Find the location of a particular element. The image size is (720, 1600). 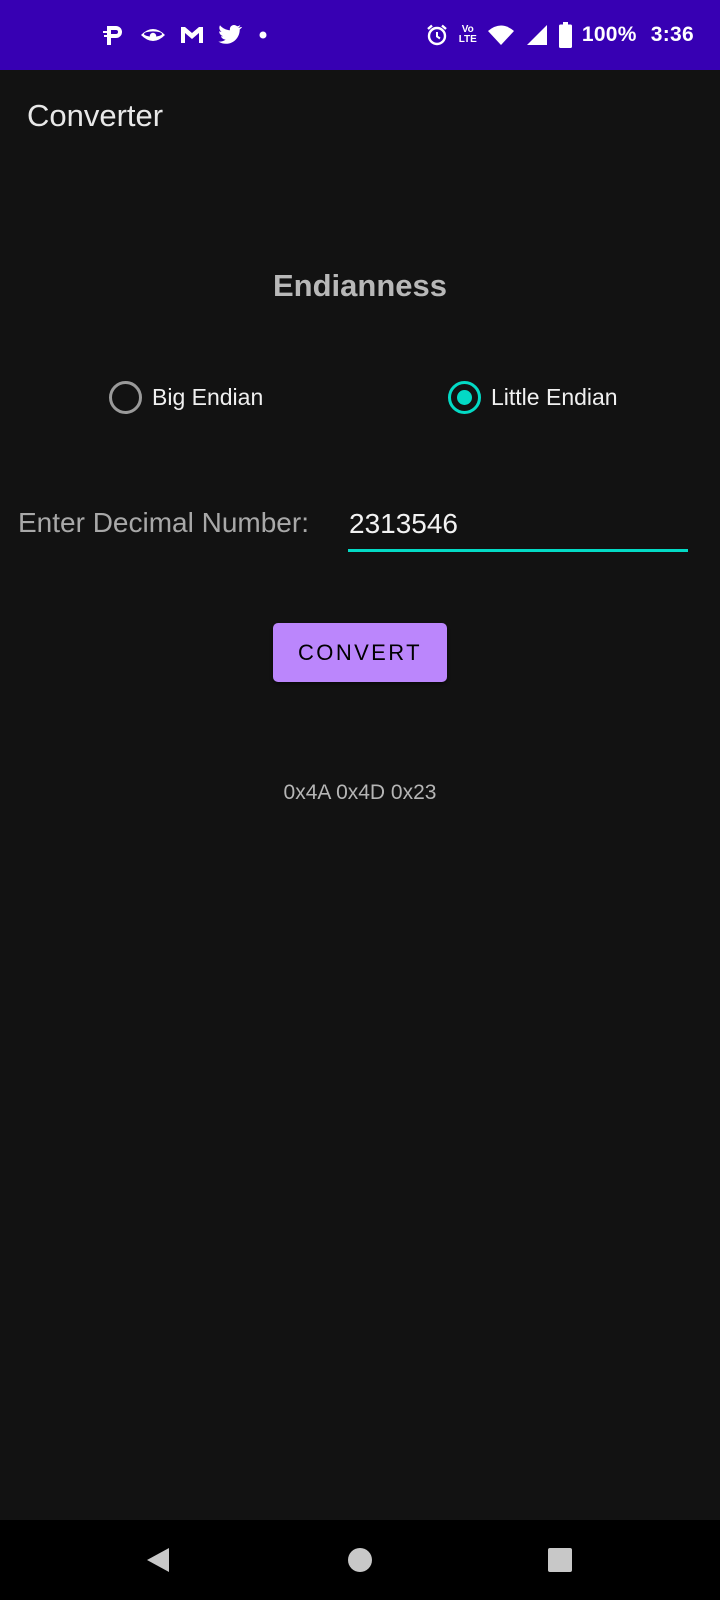

radio-big-endian: Big Endian is located at coordinates (186, 397).